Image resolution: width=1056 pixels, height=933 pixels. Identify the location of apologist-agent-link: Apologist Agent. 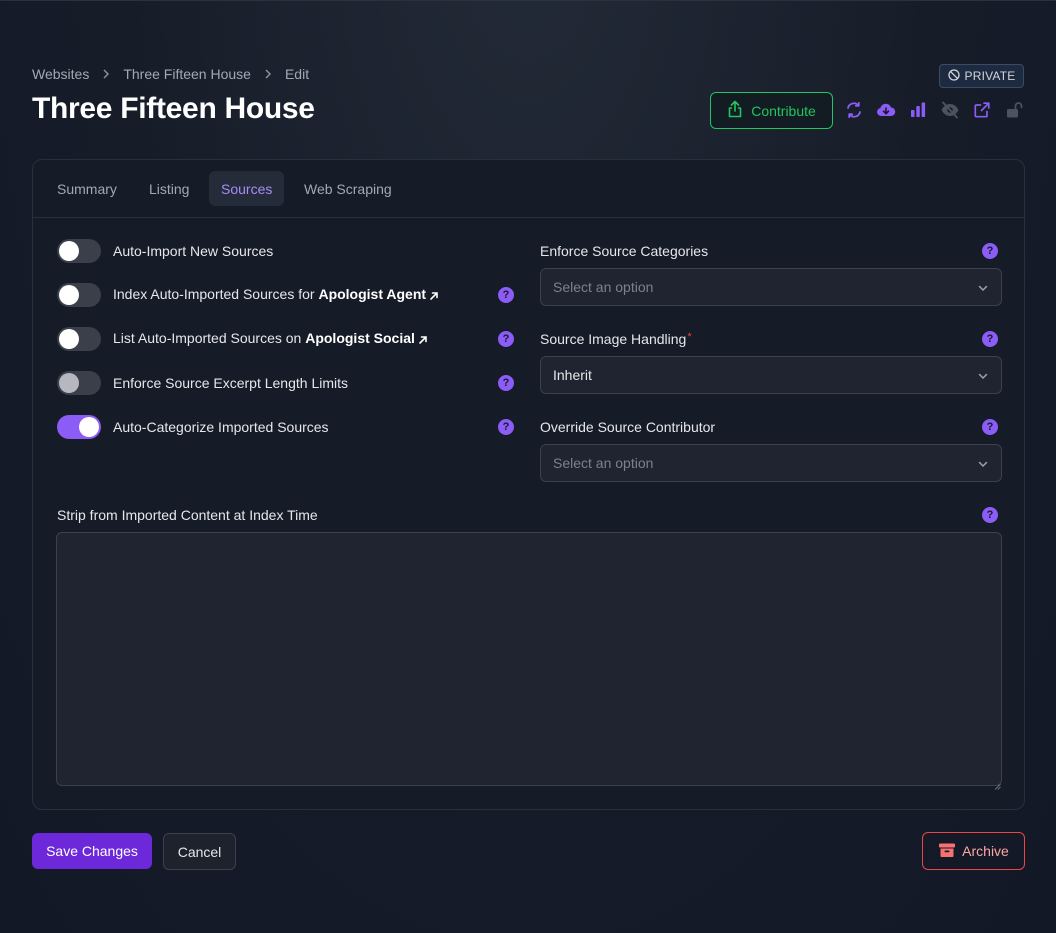
(372, 294).